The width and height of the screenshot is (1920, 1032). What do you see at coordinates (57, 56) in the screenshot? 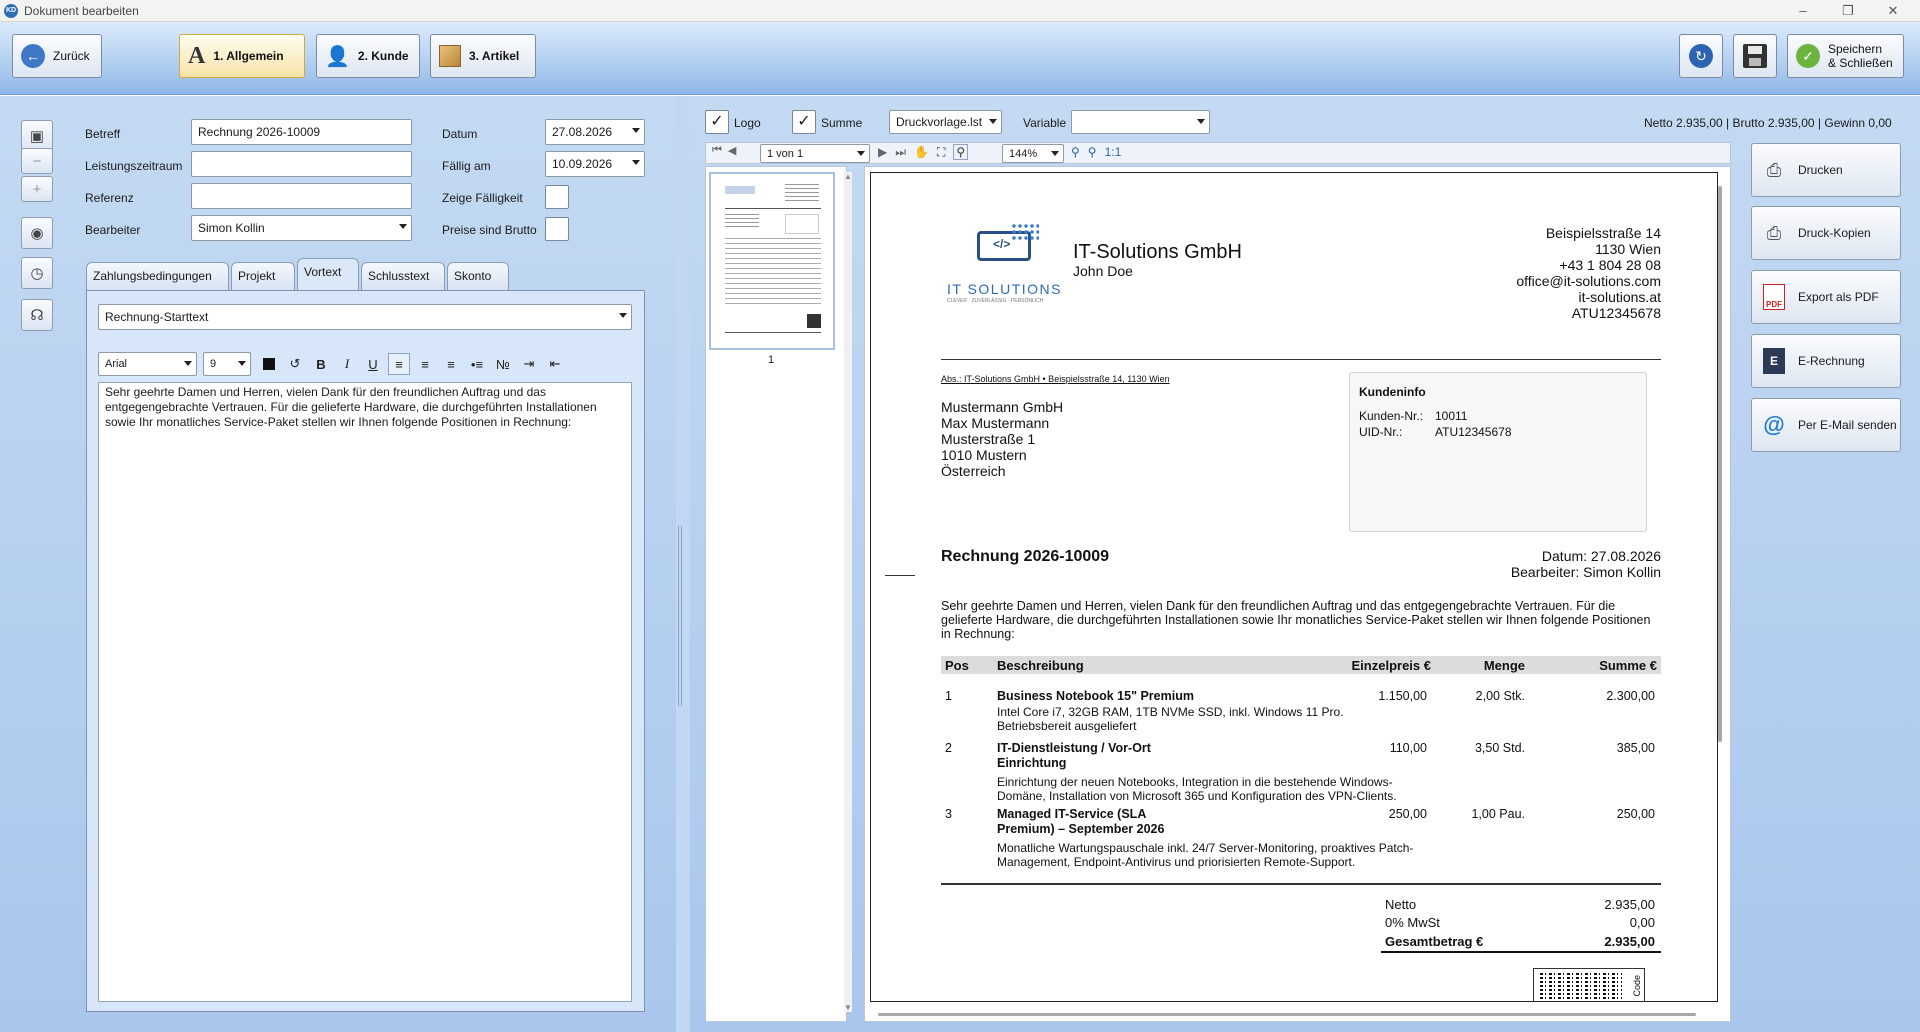
I see `back-button: ← Zurück` at bounding box center [57, 56].